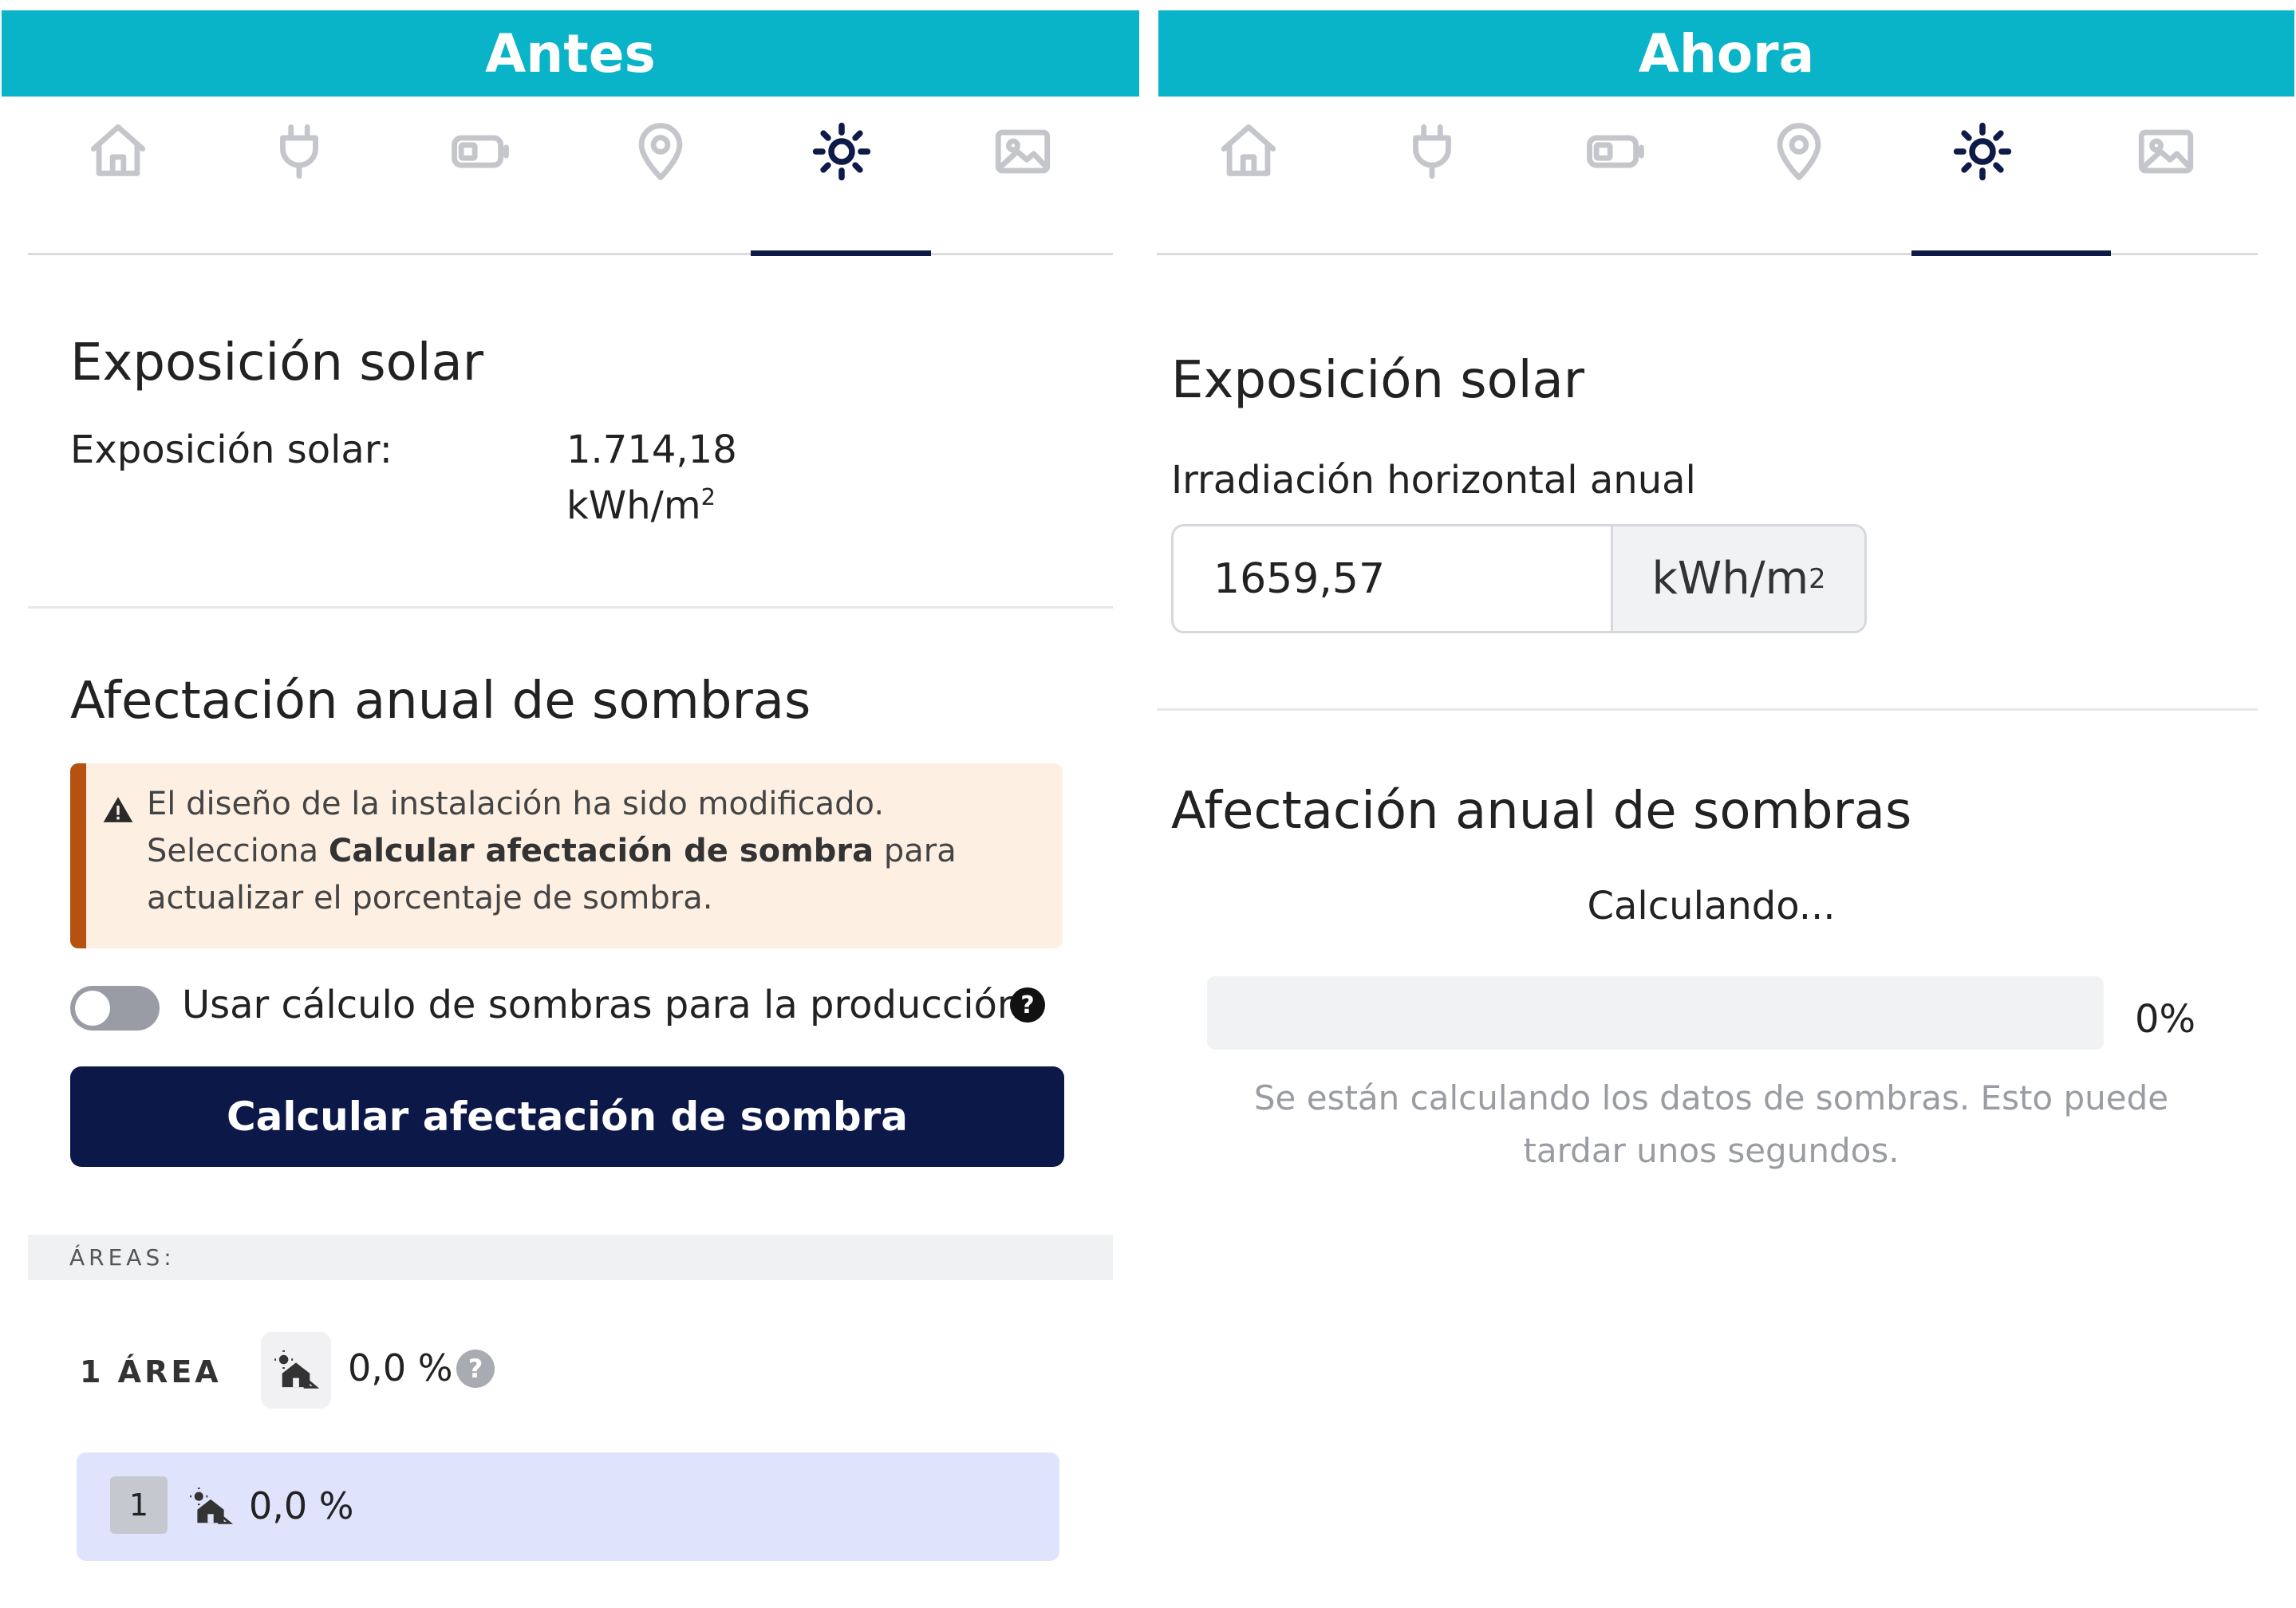 The height and width of the screenshot is (1608, 2296). Describe the element at coordinates (651, 450) in the screenshot. I see `solar-exposure-value: 1.714,18` at that location.